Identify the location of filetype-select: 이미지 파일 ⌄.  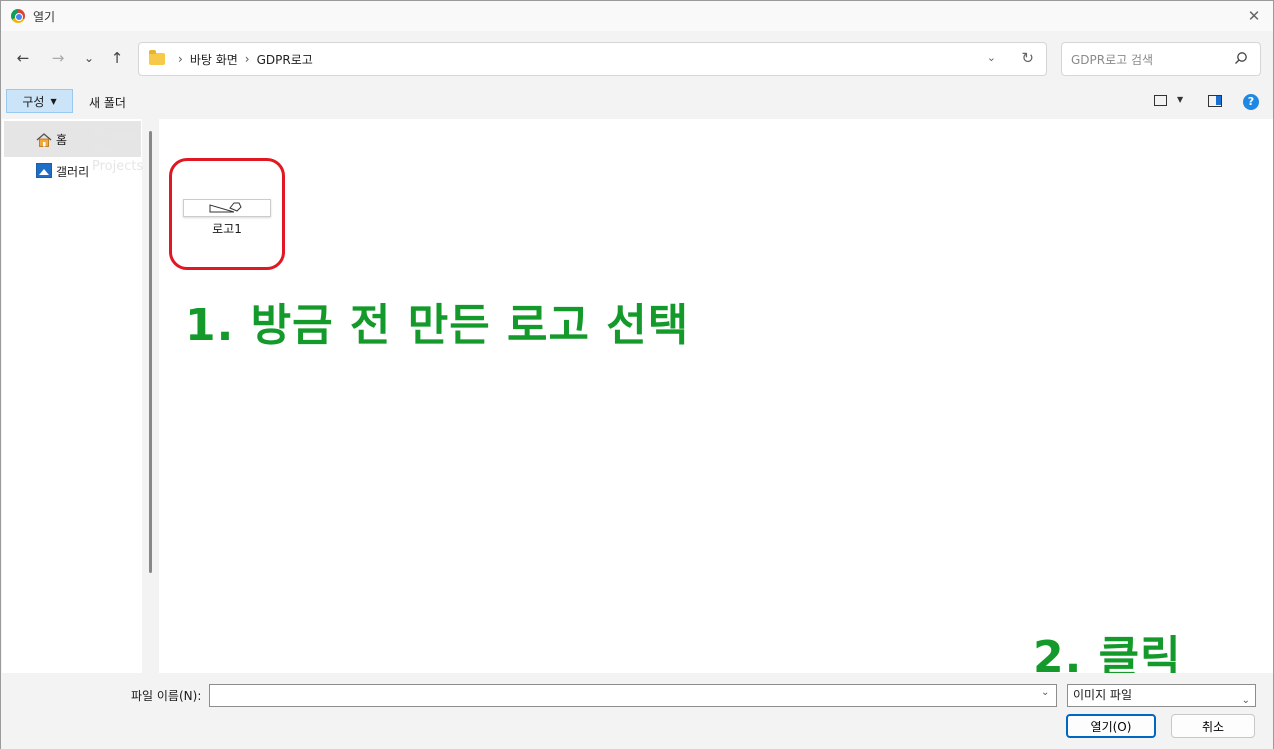
(1161, 695).